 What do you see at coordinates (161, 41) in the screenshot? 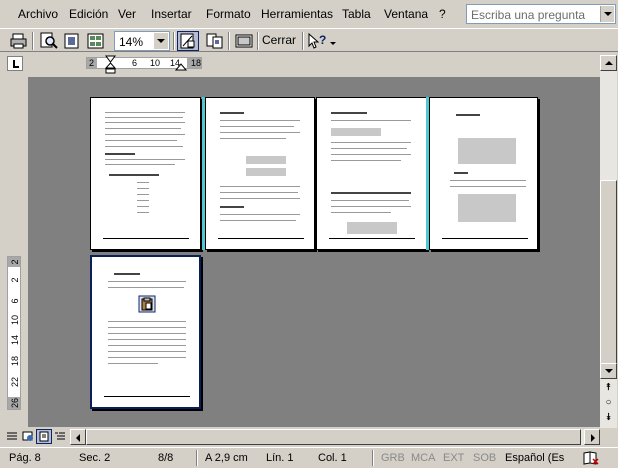
I see `zoom-dropdown-button` at bounding box center [161, 41].